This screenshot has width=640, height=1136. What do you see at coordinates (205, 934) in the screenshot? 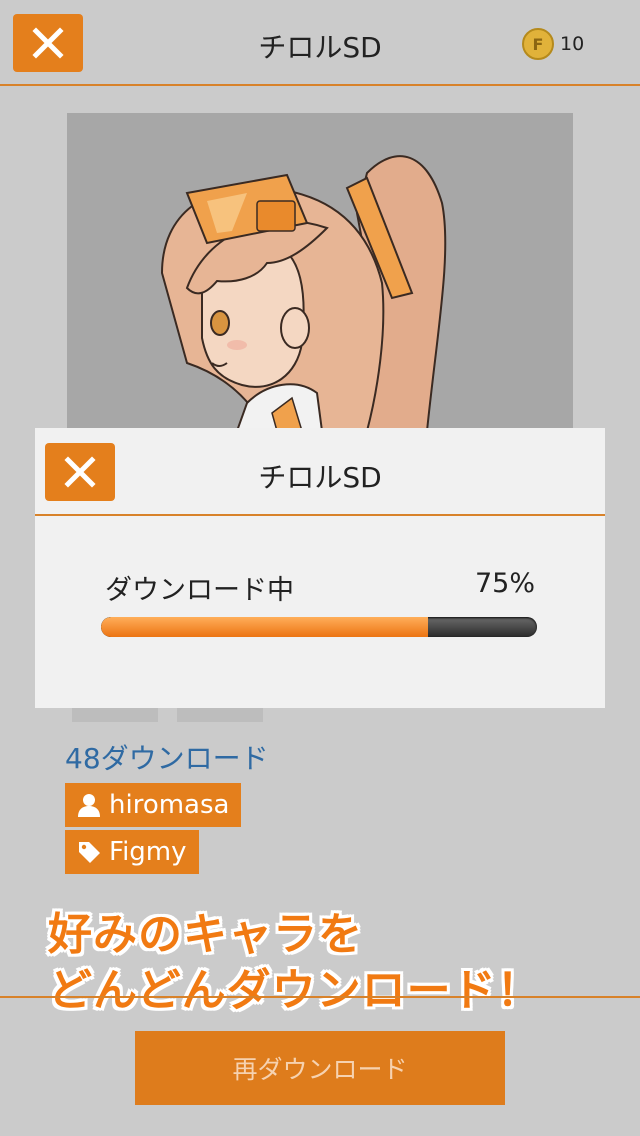
I see `promo-line-1: 好みのキャラを` at bounding box center [205, 934].